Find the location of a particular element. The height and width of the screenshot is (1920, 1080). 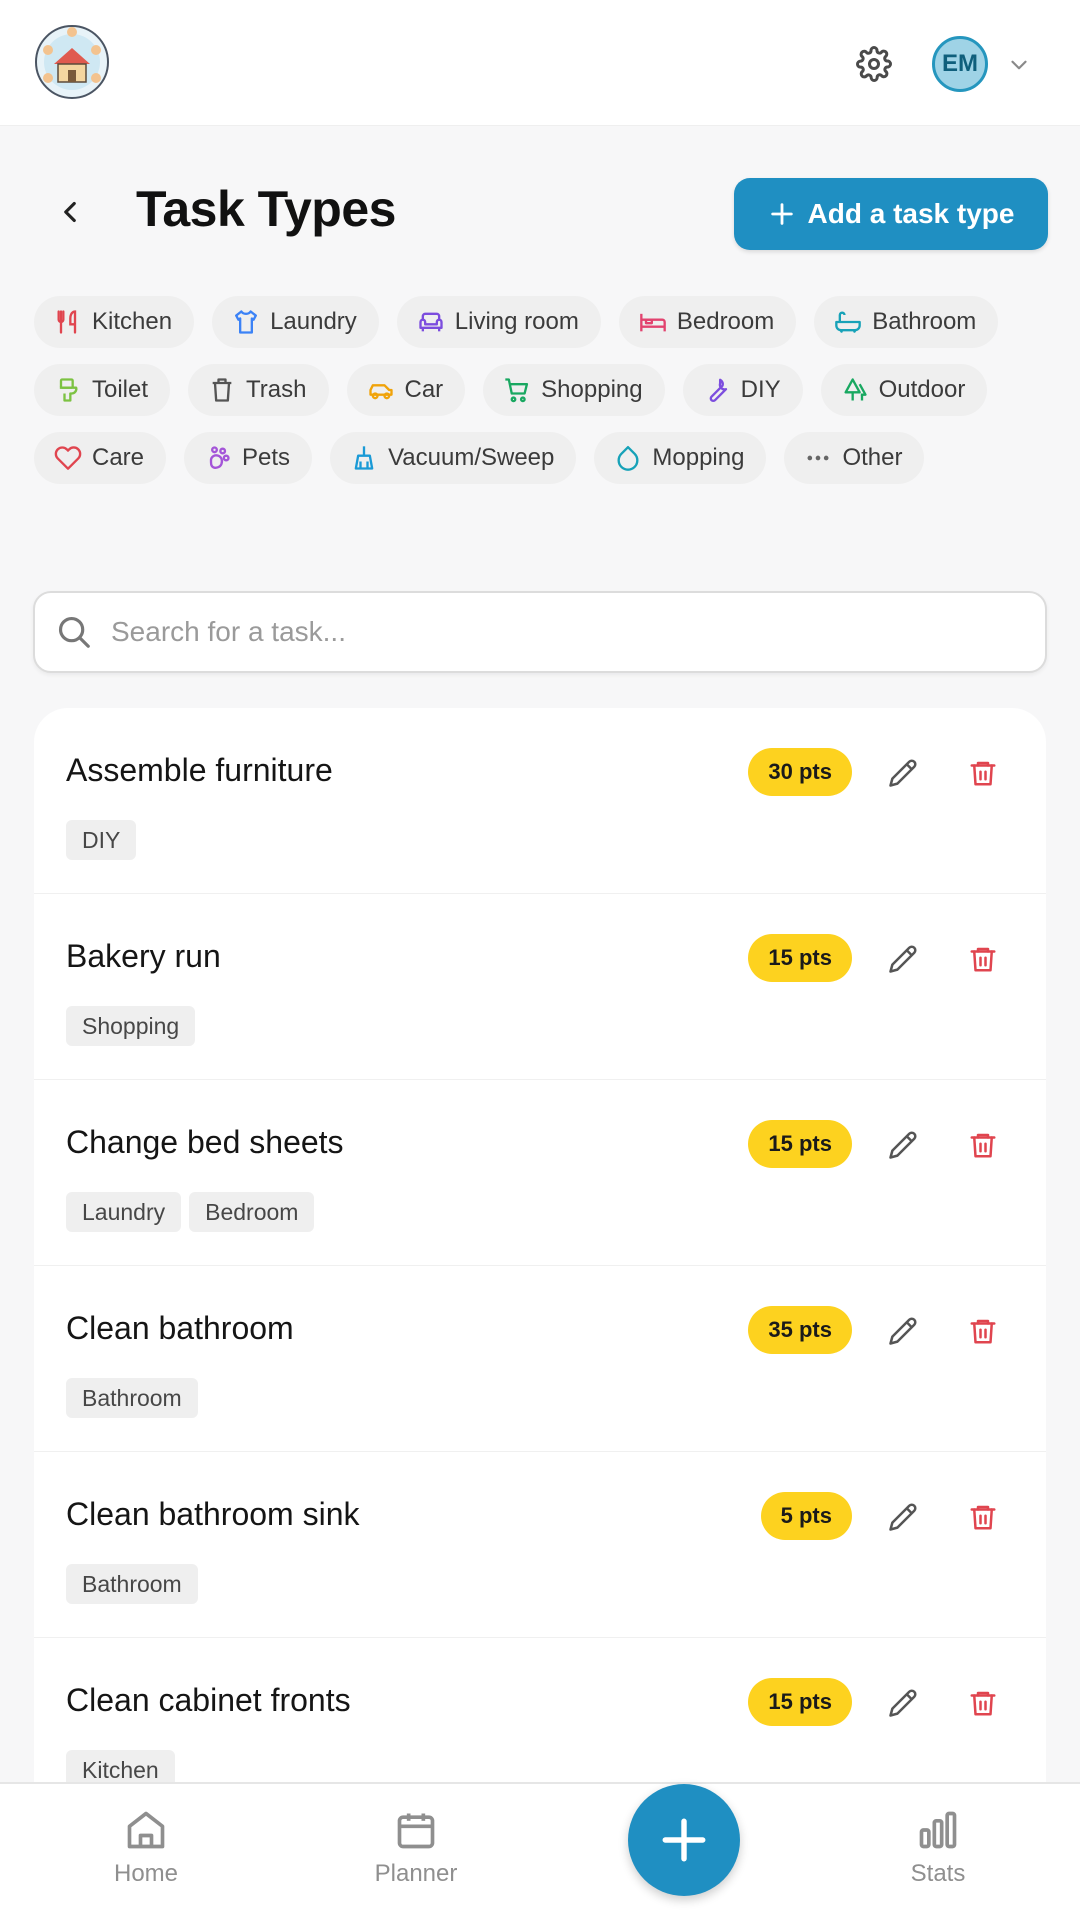

utensils-icon is located at coordinates (67, 322).